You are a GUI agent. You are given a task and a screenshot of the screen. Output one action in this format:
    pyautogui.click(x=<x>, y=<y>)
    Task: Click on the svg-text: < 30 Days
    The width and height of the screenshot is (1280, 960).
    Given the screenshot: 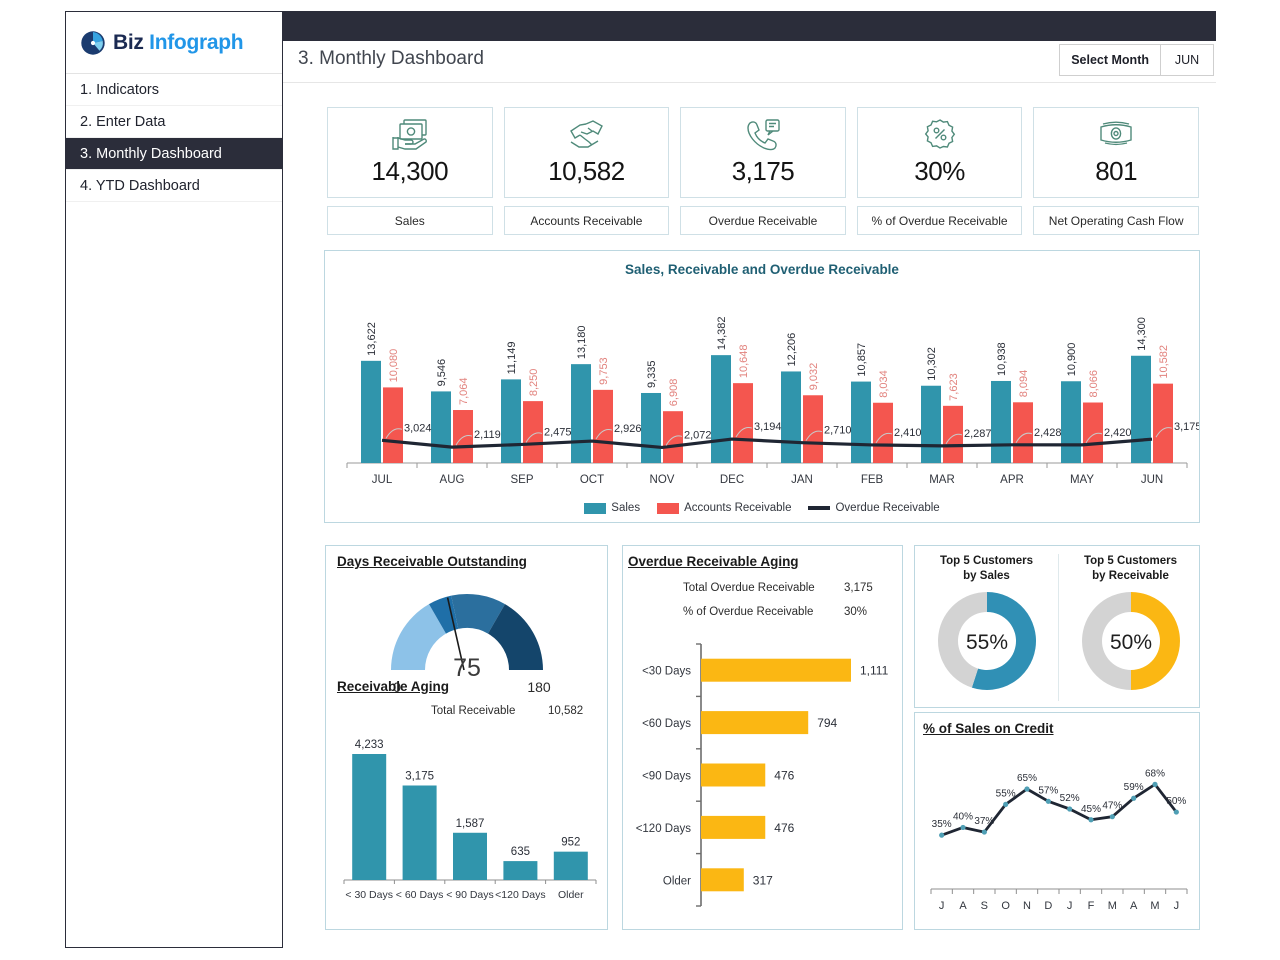 What is the action you would take?
    pyautogui.click(x=369, y=895)
    